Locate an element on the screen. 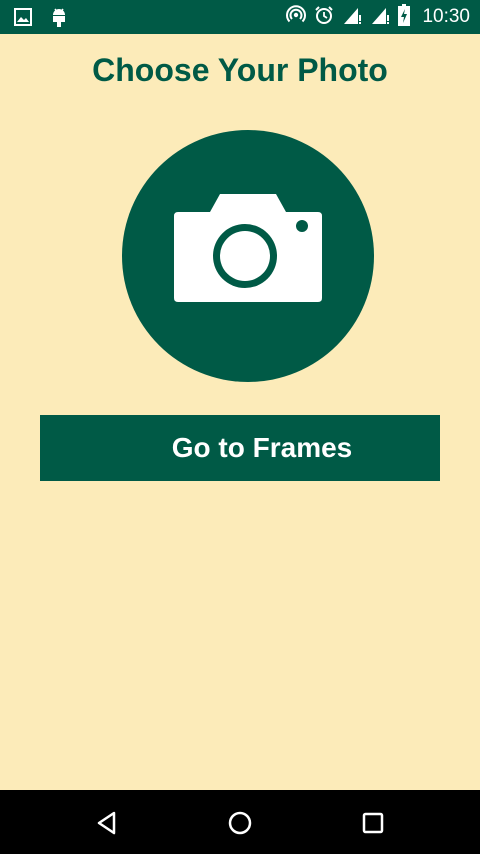 Image resolution: width=480 pixels, height=854 pixels. go-to-frames-label: Go to Frames is located at coordinates (262, 447).